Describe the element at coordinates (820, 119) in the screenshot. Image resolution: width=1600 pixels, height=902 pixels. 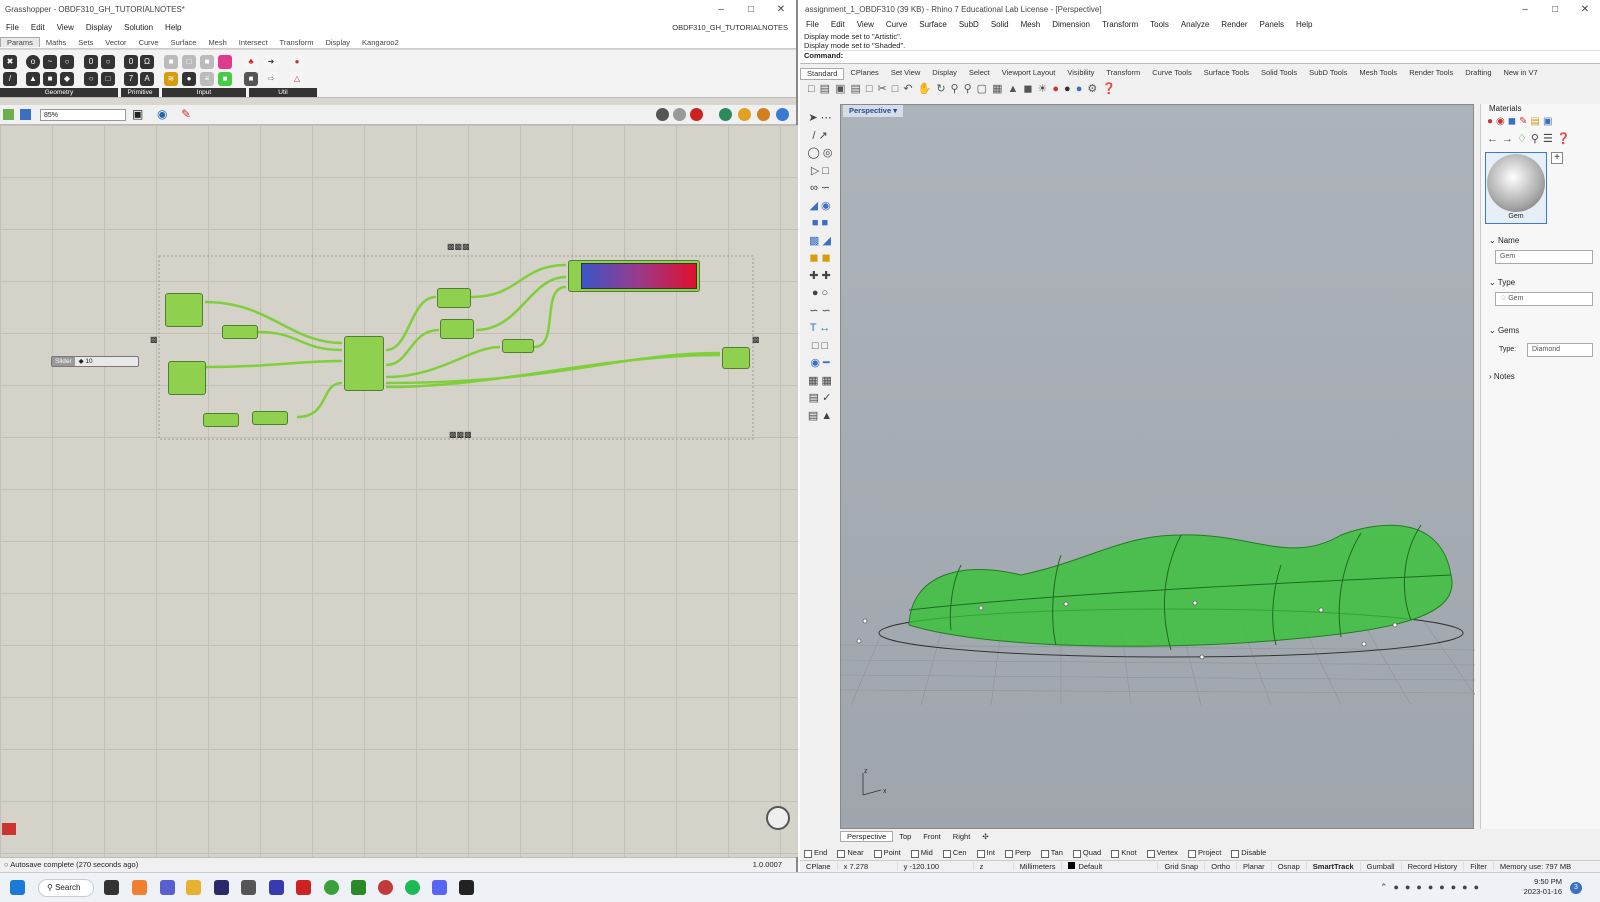
I see `select-arrow-icon: ➤ ⋯` at that location.